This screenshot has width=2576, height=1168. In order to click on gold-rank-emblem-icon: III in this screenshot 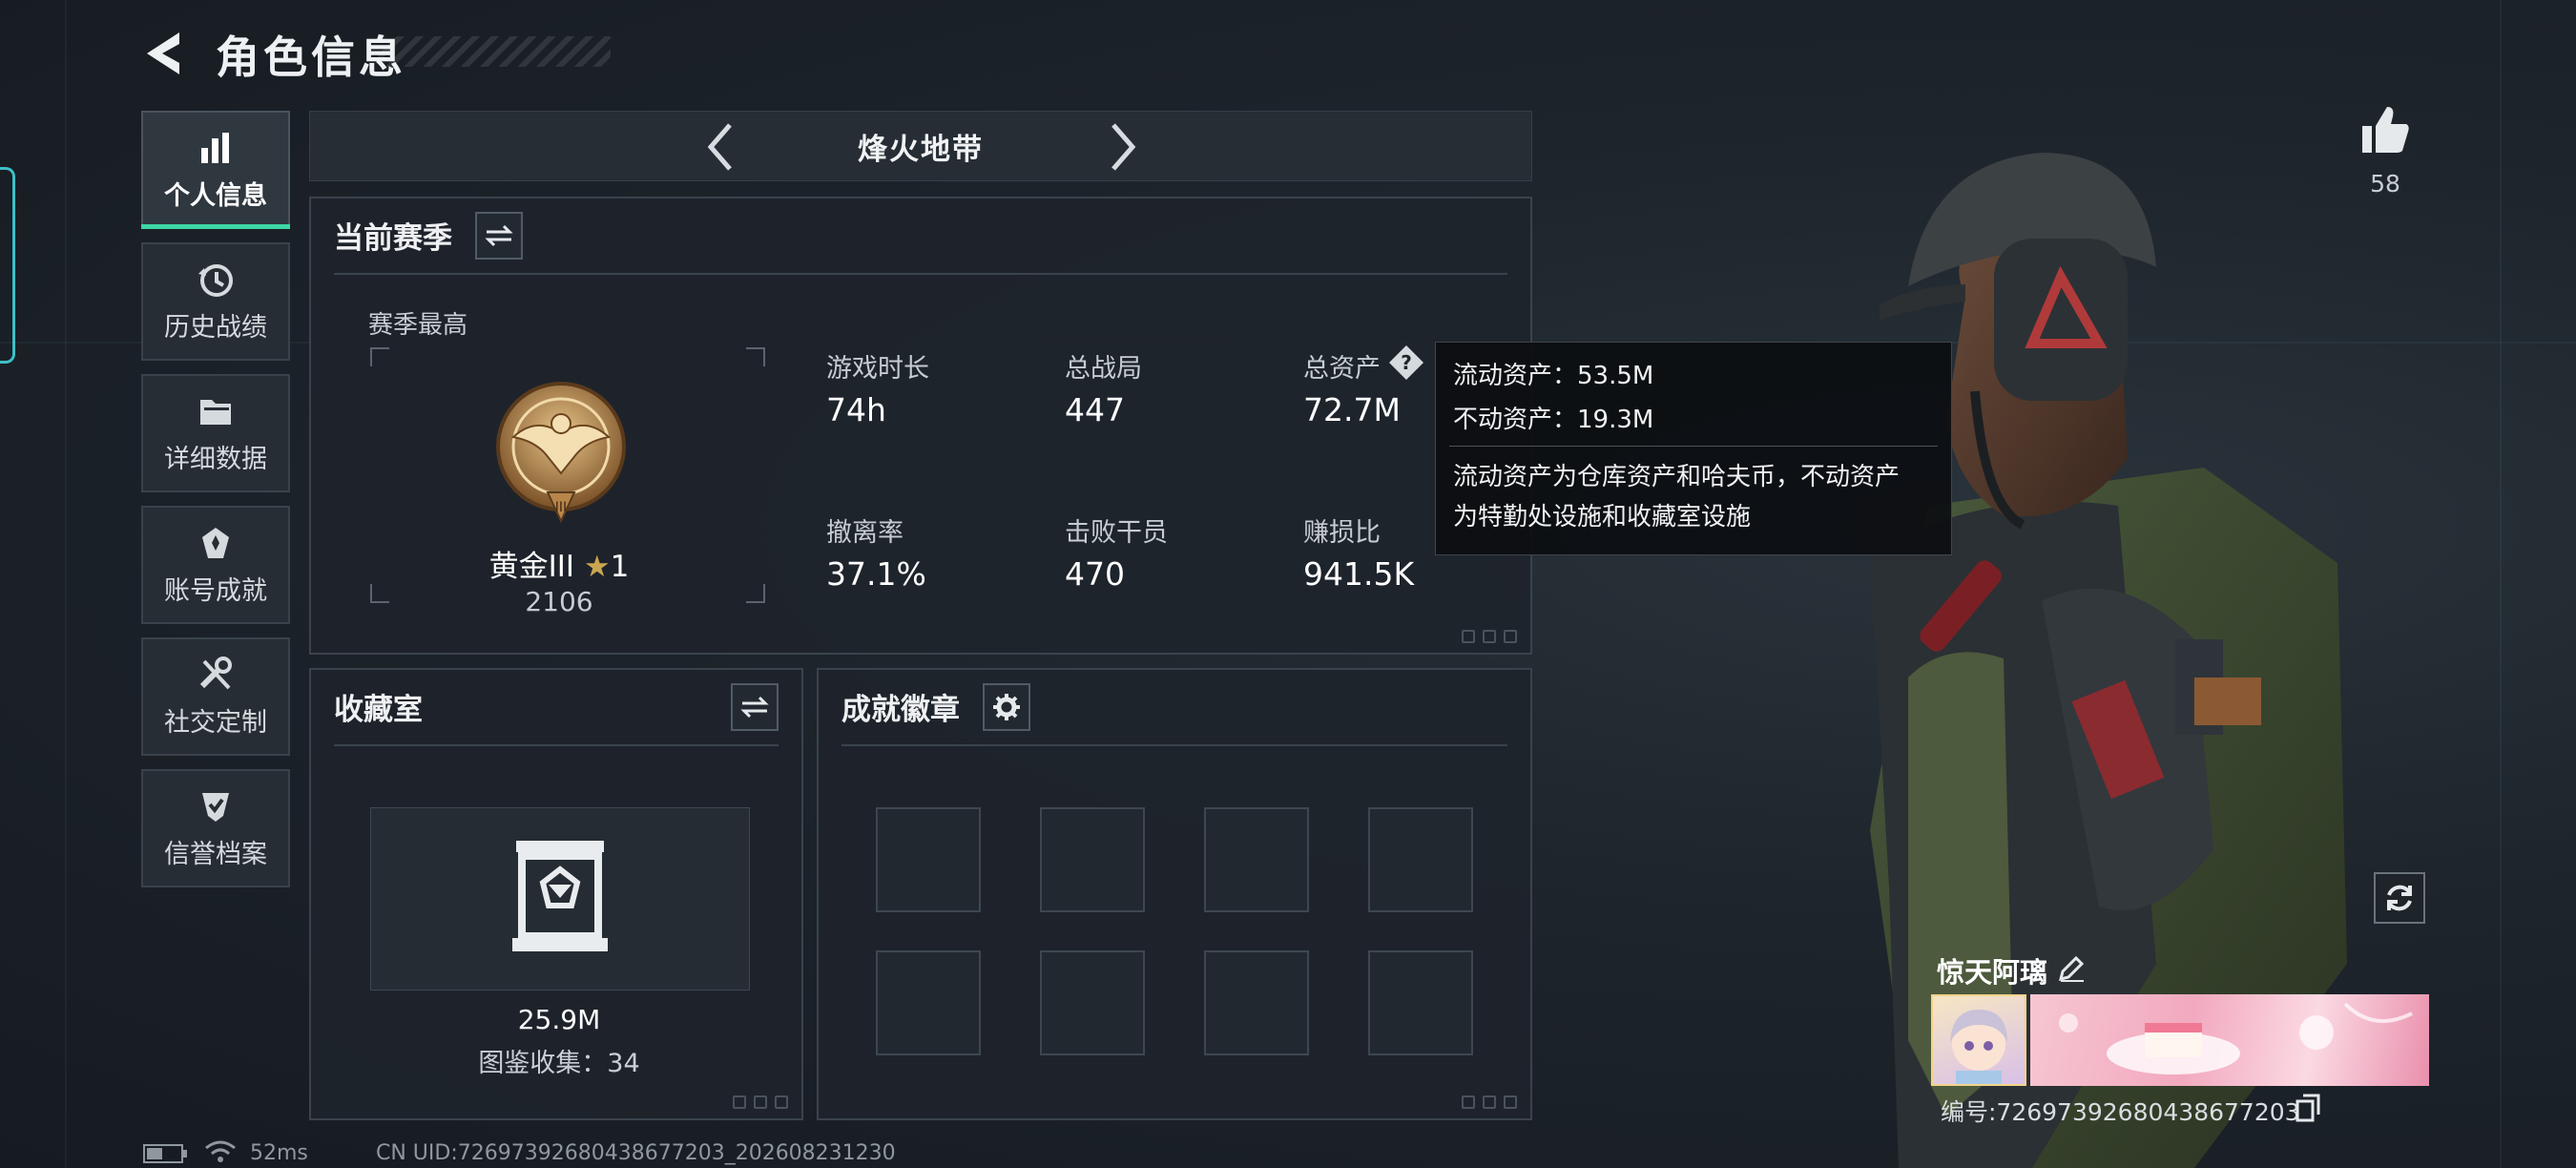, I will do `click(561, 453)`.